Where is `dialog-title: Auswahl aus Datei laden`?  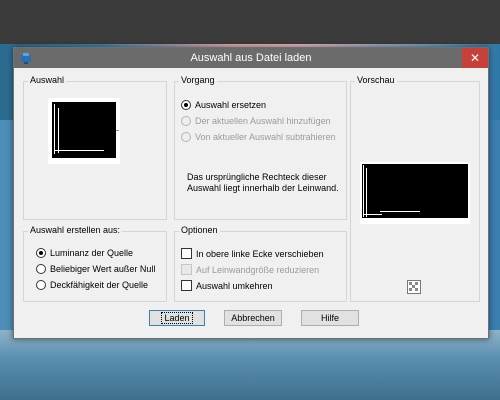
dialog-title: Auswahl aus Datei laden is located at coordinates (251, 58).